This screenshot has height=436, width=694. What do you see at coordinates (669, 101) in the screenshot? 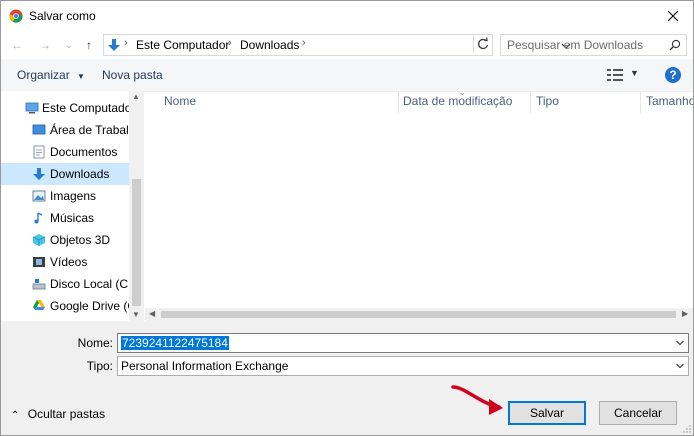
I see `column-header-size: Tamanho` at bounding box center [669, 101].